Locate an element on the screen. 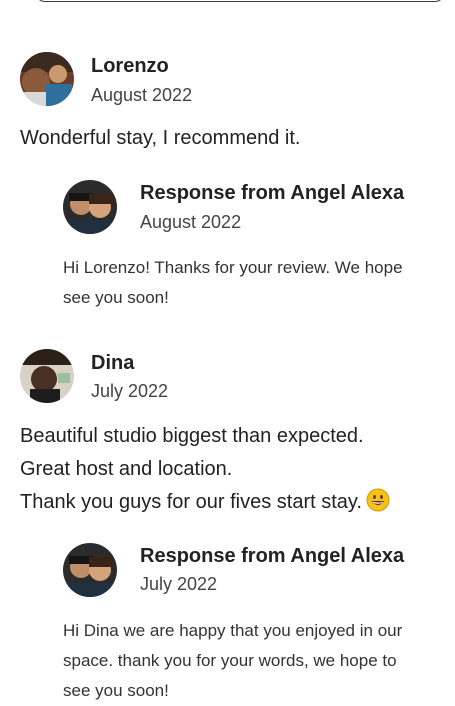  reviewer-name: Lorenzo is located at coordinates (130, 66).